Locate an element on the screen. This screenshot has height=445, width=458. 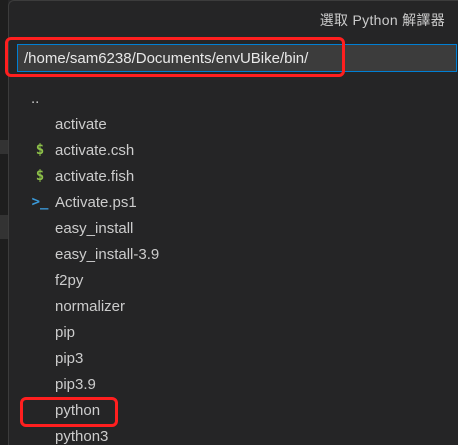
file-name: pip is located at coordinates (65, 332).